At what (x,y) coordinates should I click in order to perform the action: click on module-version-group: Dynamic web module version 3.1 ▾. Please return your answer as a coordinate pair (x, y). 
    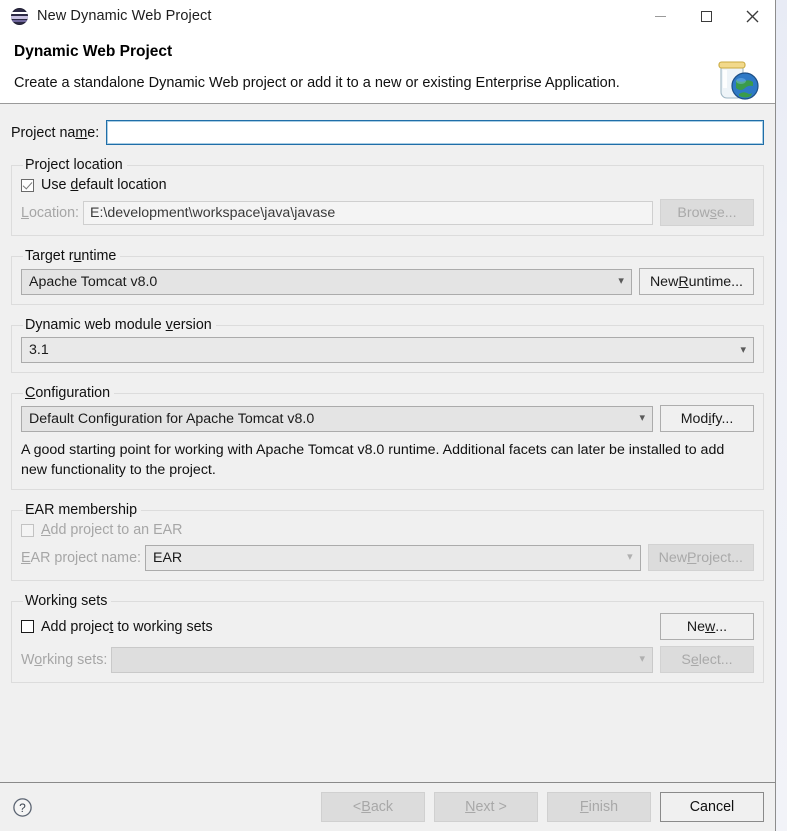
    Looking at the image, I should click on (387, 345).